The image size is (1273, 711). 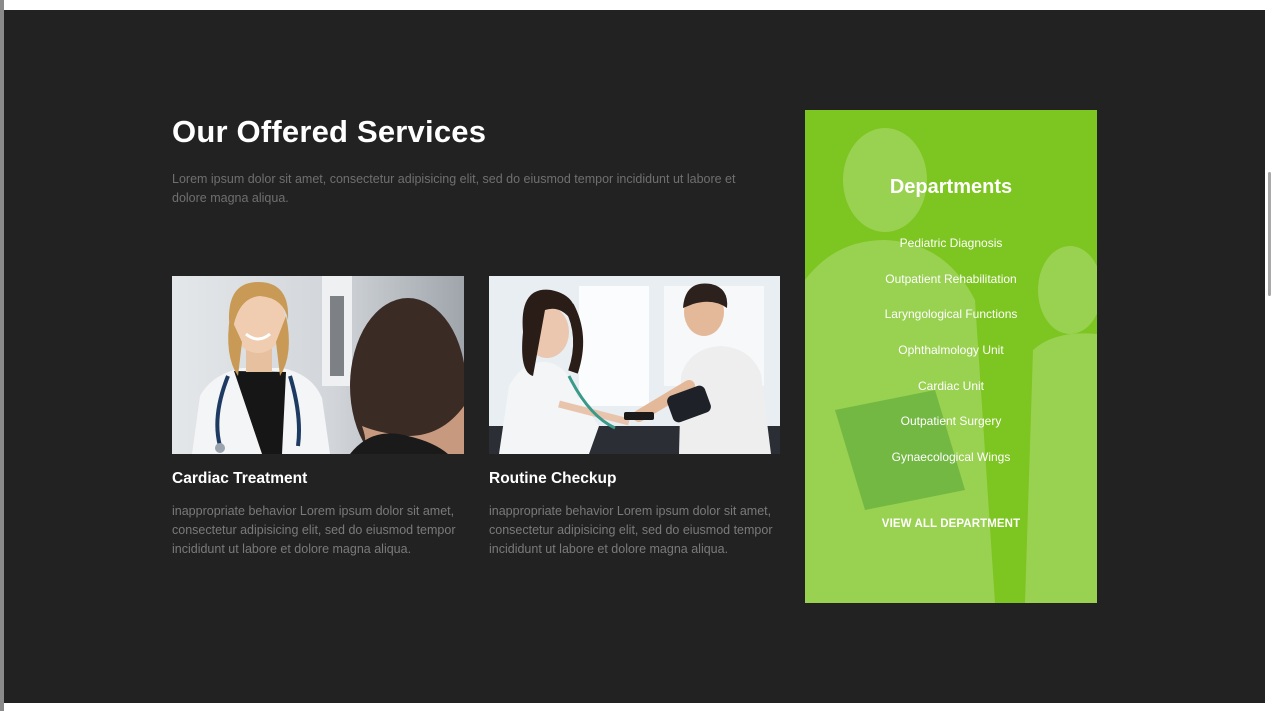 I want to click on department-link-pediatric-diagnosis: Pediatric Diagnosis, so click(x=951, y=252).